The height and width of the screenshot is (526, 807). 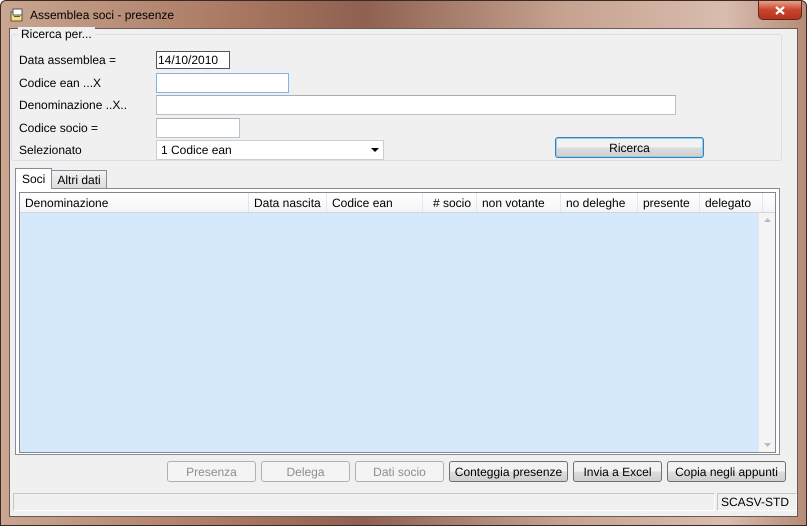 I want to click on field-label: Denominazione ..X.., so click(x=73, y=105).